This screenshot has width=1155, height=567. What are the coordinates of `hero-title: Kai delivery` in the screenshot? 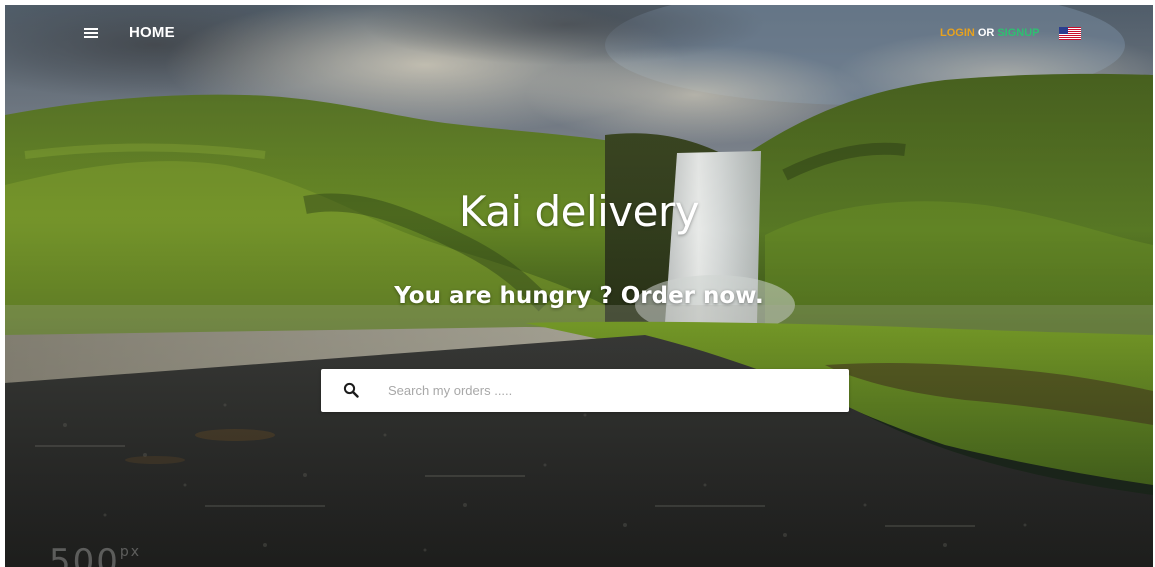 It's located at (579, 211).